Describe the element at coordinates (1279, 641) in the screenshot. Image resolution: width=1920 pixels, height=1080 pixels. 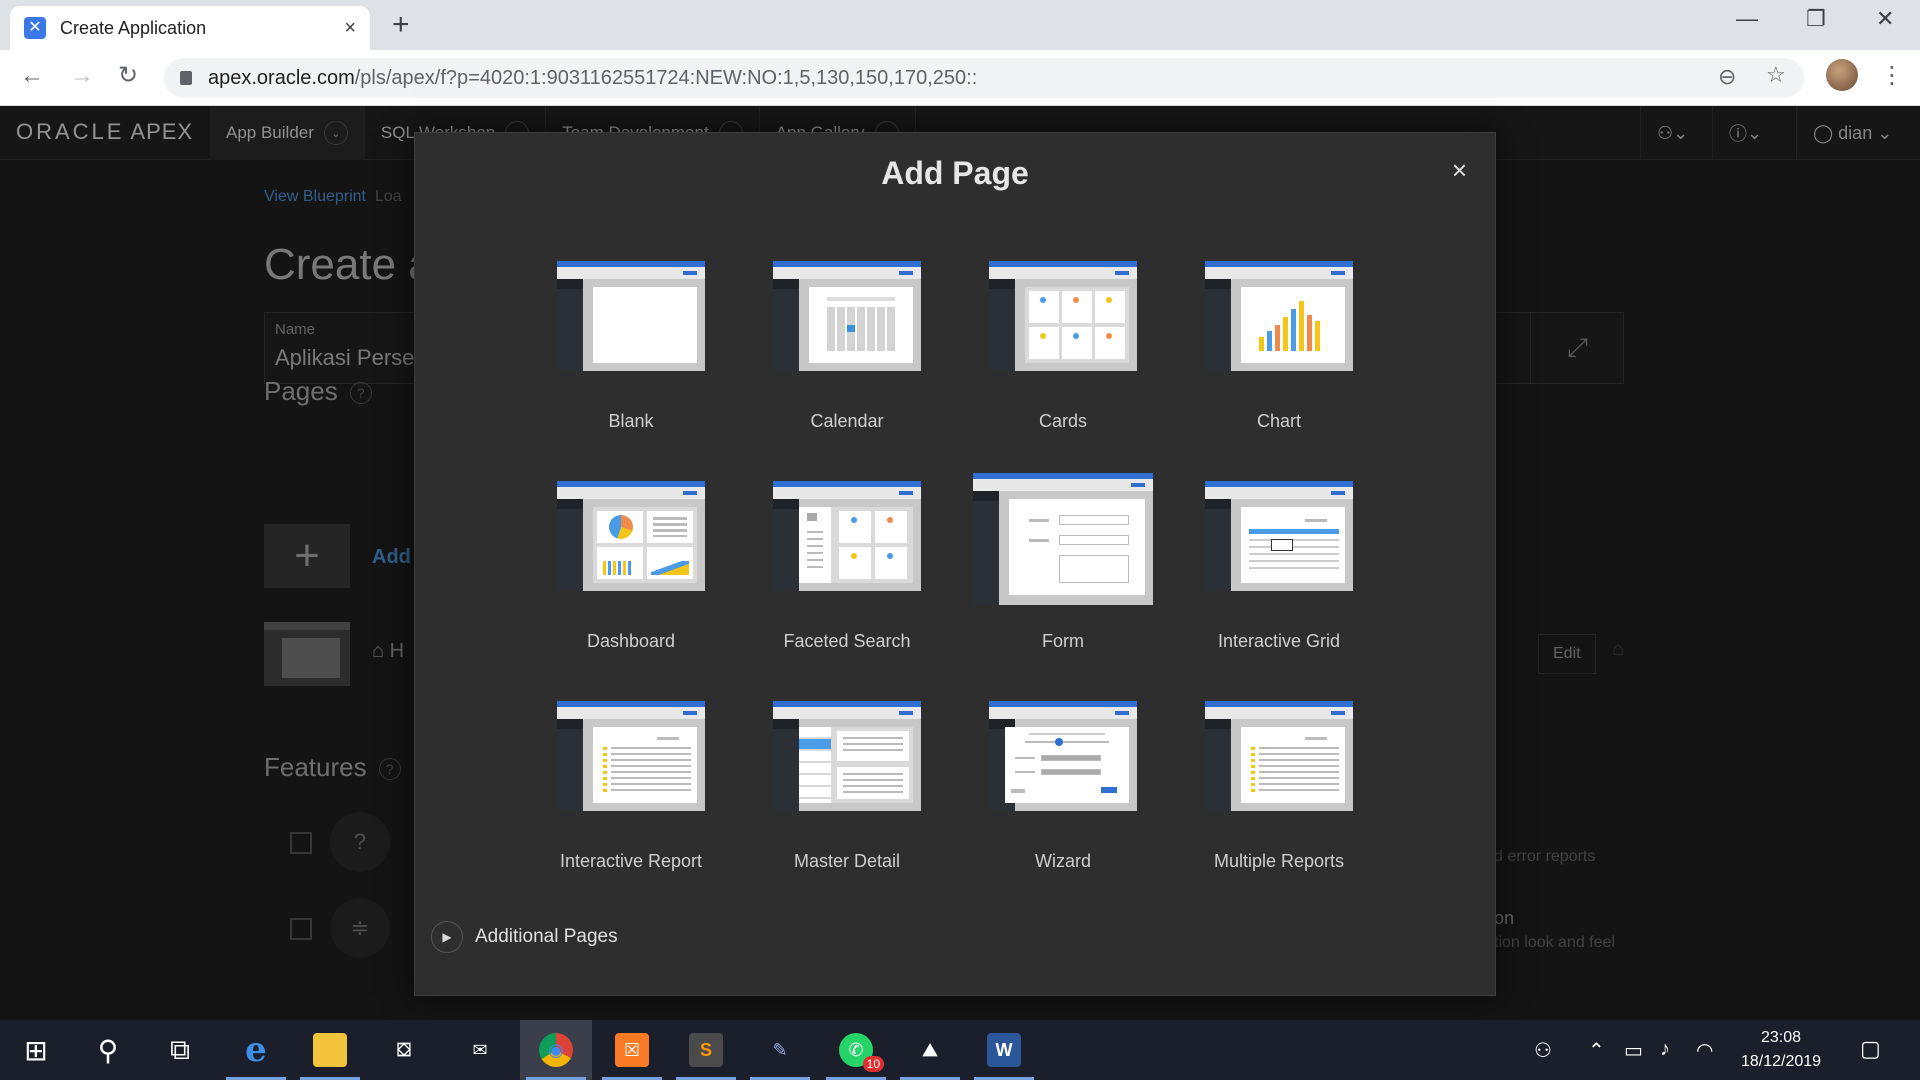
I see `page-type-label: Interactive Grid` at that location.